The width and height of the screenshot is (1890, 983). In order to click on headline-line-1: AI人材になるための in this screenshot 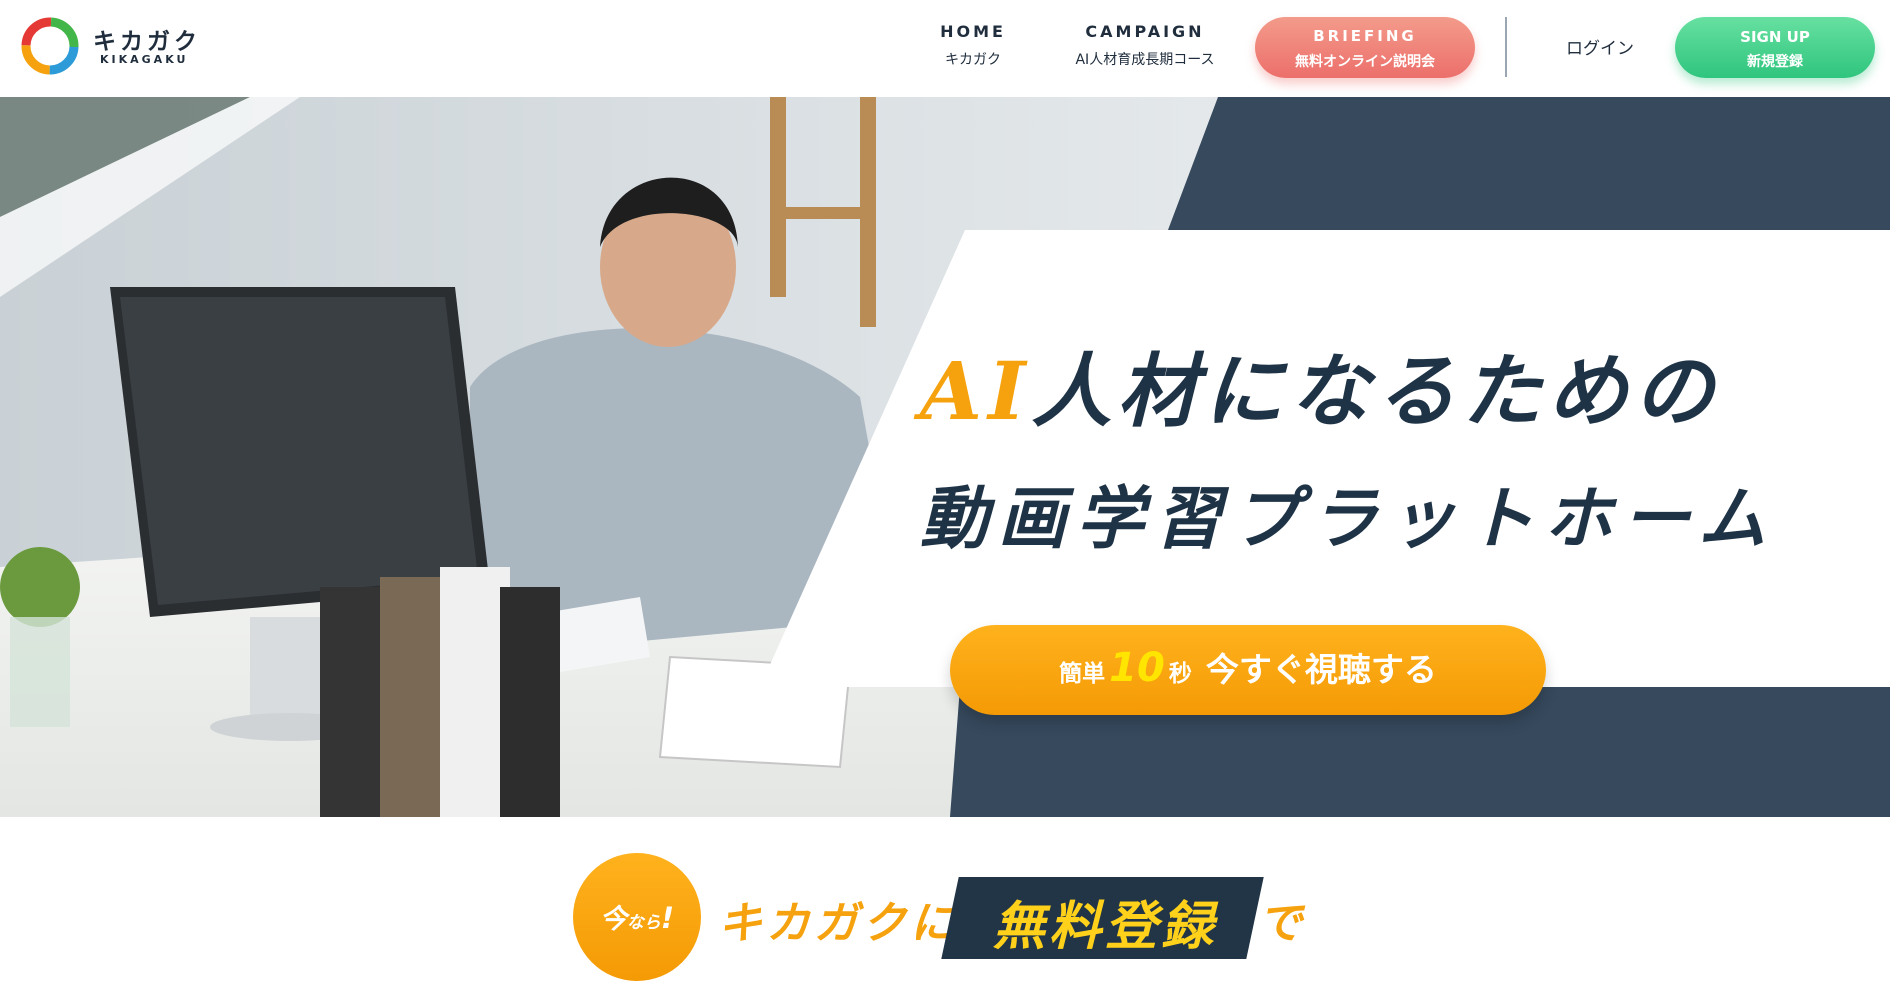, I will do `click(1370, 385)`.